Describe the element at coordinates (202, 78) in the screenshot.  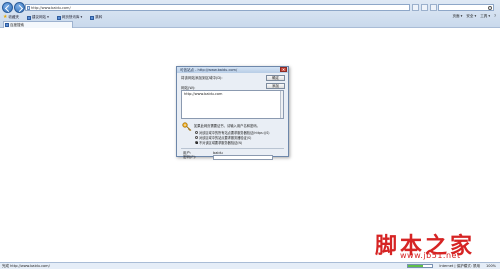
I see `add-zone-label: 将该网站添加到区域中(D):` at that location.